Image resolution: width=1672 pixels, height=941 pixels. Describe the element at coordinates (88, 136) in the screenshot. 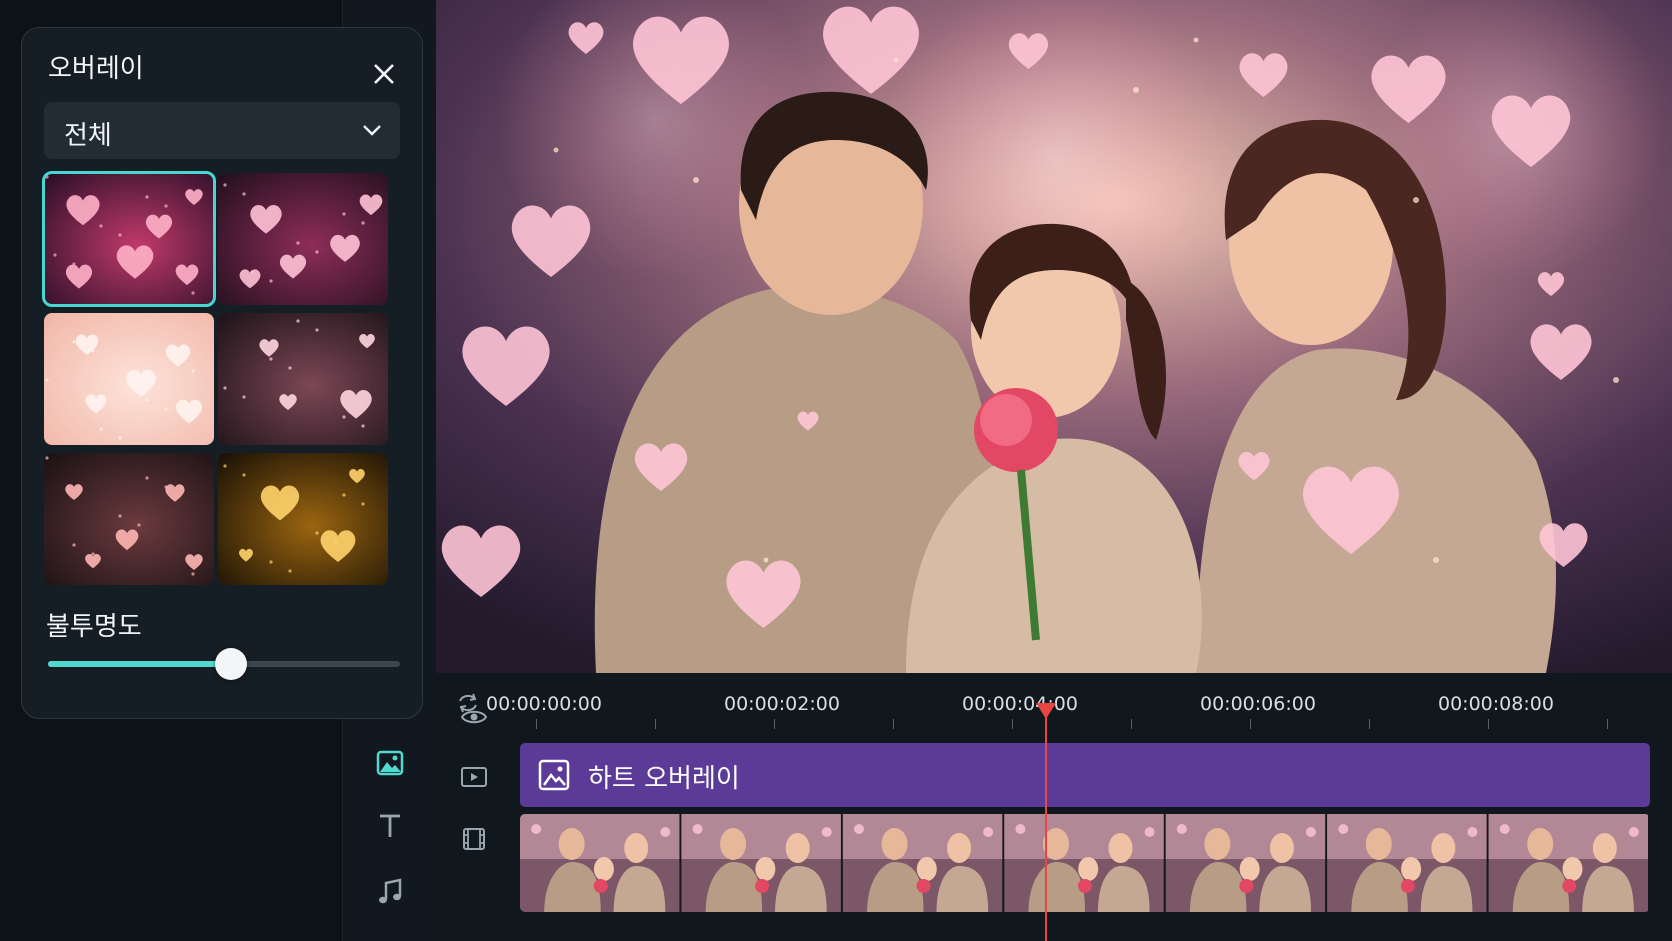

I see `category-dropdown-value: 전체` at that location.